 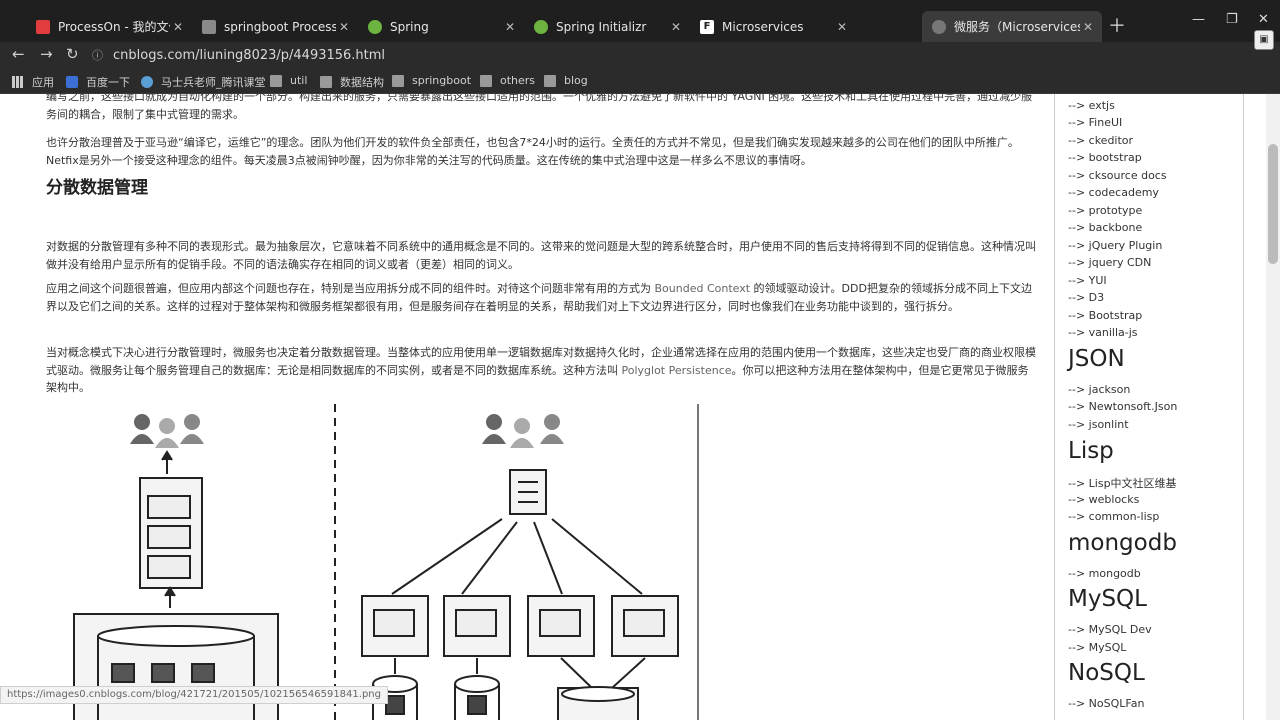 What do you see at coordinates (1273, 204) in the screenshot?
I see `scrollbar-thumb` at bounding box center [1273, 204].